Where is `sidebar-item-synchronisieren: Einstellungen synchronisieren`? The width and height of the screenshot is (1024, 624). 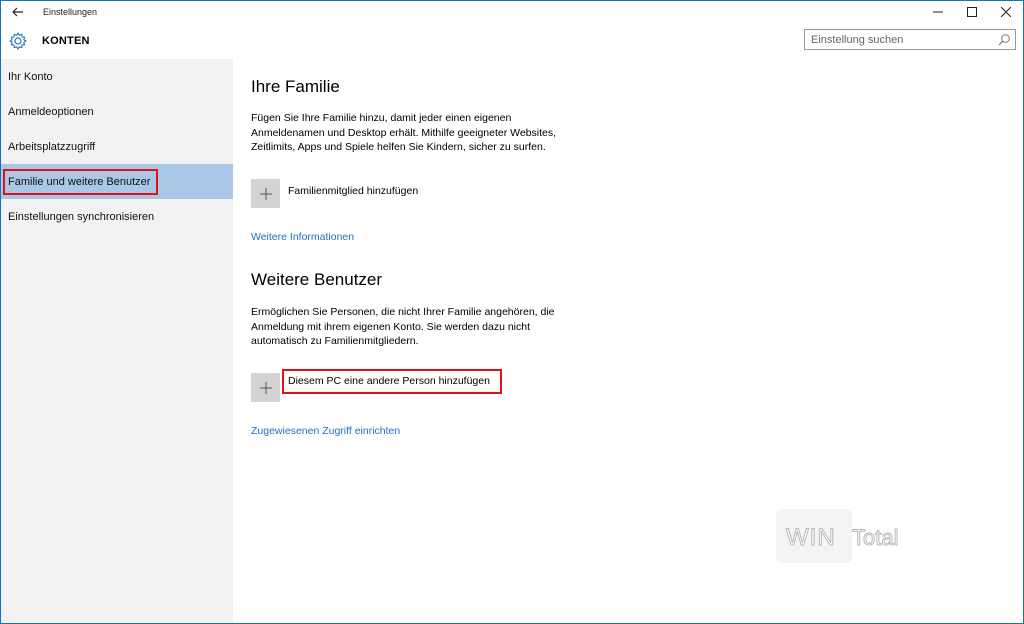
sidebar-item-synchronisieren: Einstellungen synchronisieren is located at coordinates (117, 216).